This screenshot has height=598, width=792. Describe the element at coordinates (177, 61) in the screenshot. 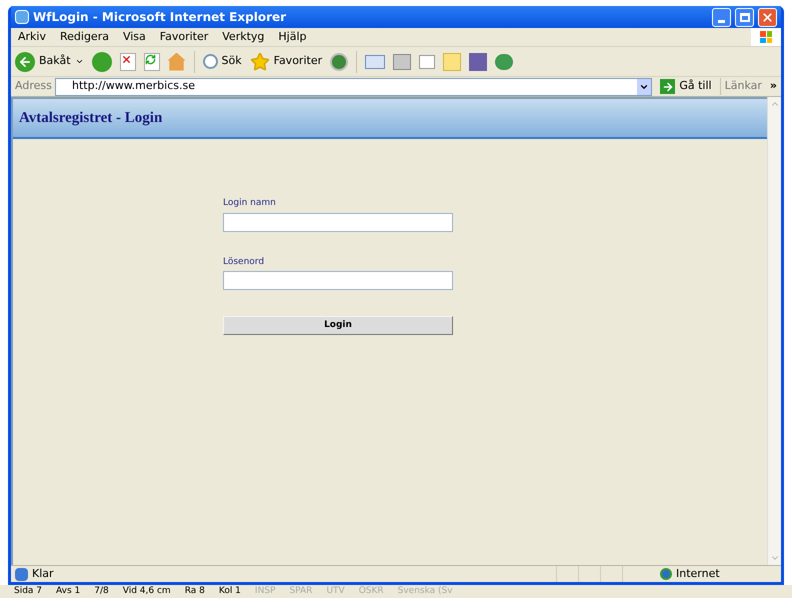

I see `home-icon` at that location.